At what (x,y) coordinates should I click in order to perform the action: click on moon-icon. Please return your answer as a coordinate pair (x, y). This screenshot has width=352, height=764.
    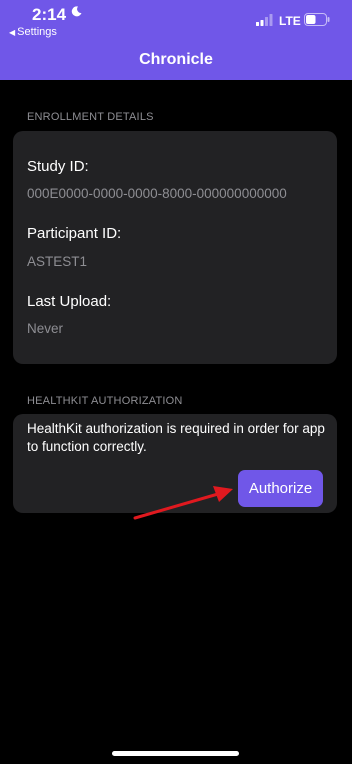
    Looking at the image, I should click on (76, 11).